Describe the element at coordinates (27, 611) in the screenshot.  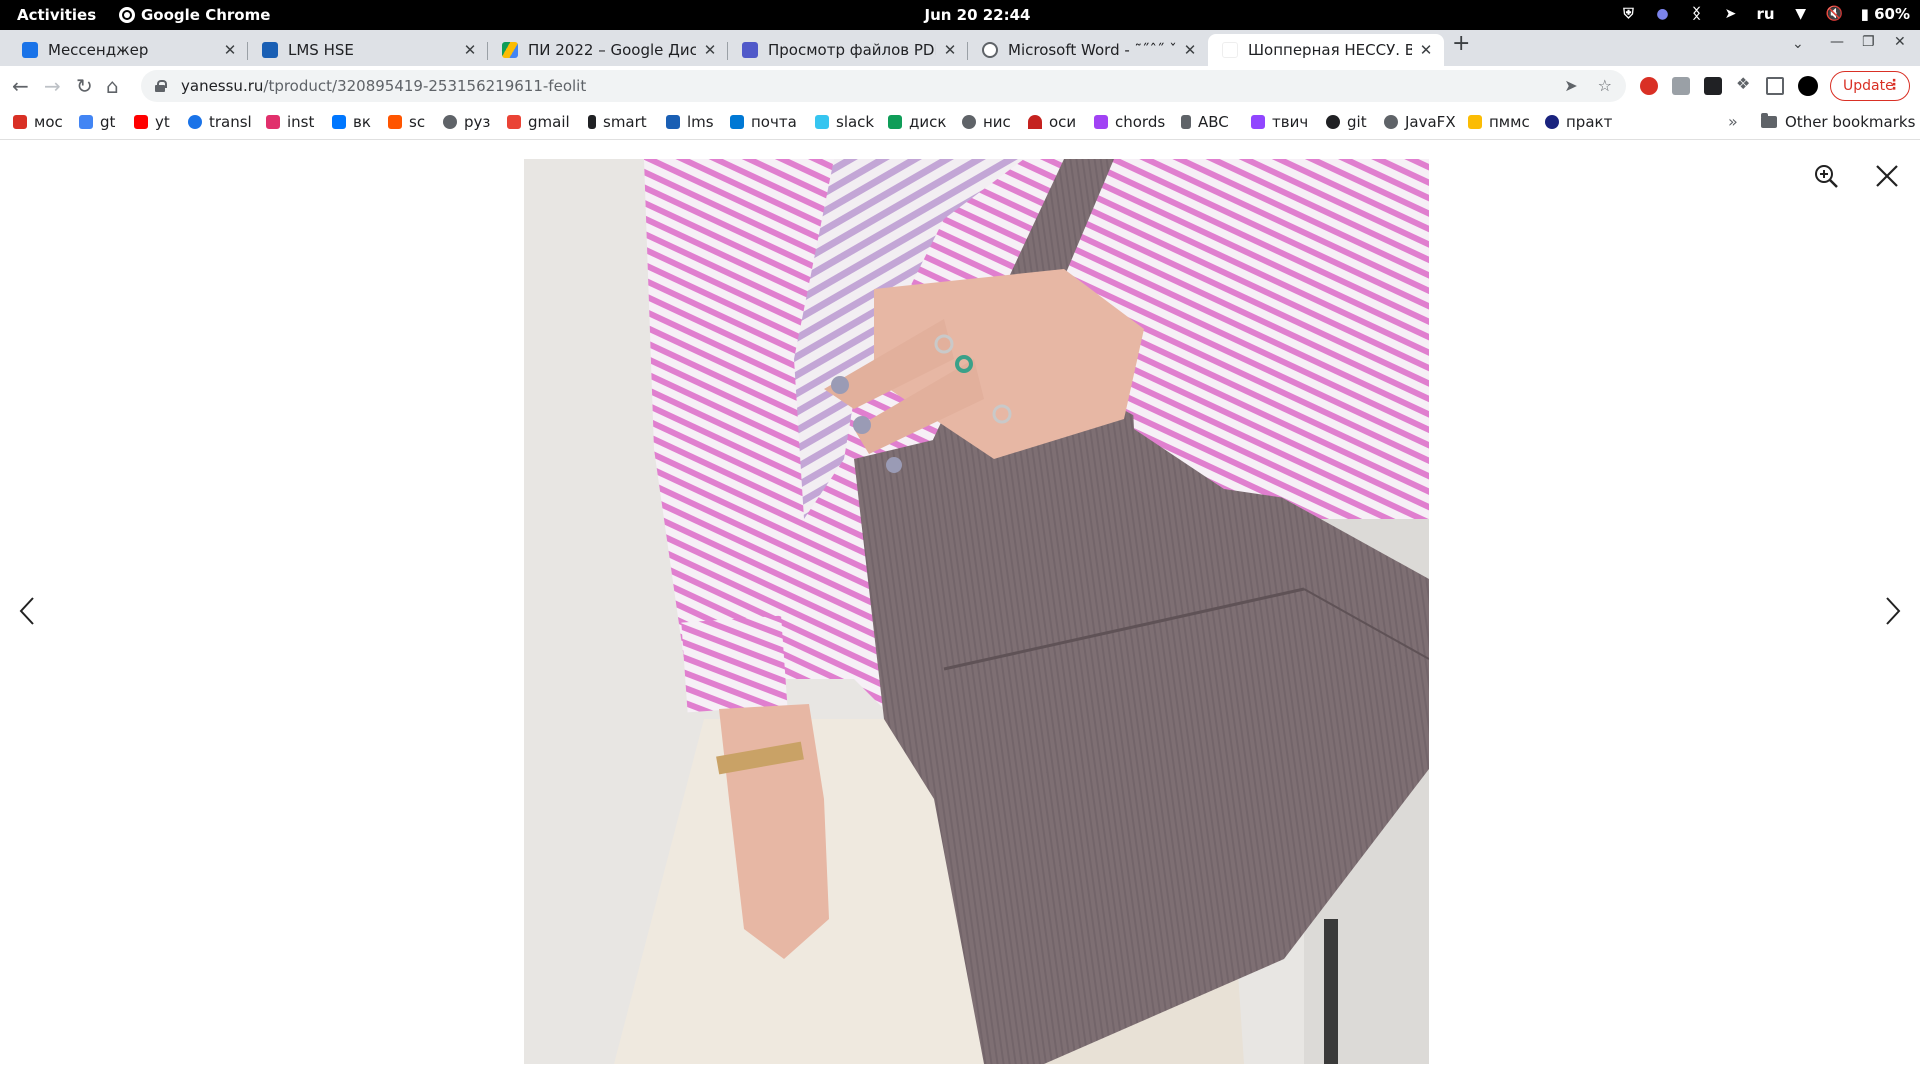
I see `previous-image-arrow-icon` at that location.